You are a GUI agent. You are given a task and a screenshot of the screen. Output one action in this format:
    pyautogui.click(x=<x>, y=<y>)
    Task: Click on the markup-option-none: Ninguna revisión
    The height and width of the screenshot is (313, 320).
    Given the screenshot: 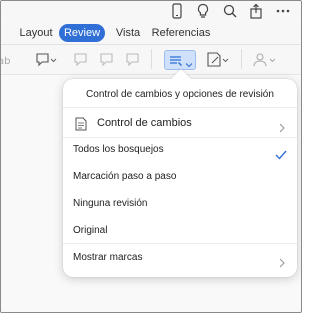 What is the action you would take?
    pyautogui.click(x=180, y=204)
    